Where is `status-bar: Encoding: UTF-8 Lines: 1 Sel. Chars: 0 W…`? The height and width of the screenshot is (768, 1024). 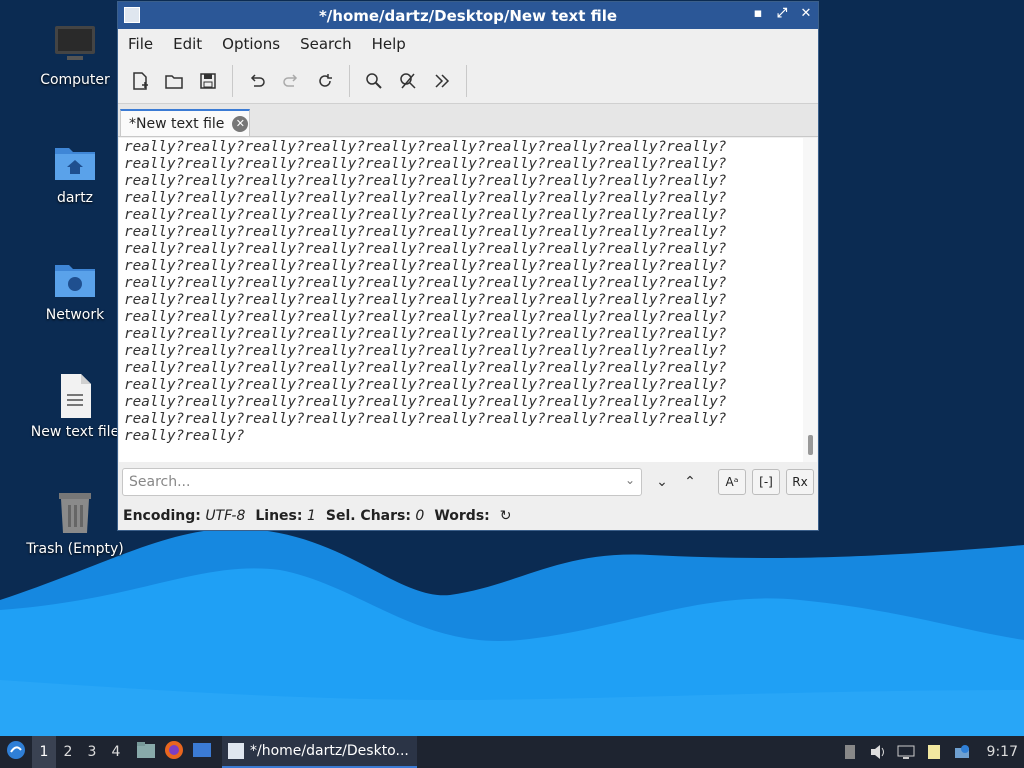 status-bar: Encoding: UTF-8 Lines: 1 Sel. Chars: 0 W… is located at coordinates (470, 516).